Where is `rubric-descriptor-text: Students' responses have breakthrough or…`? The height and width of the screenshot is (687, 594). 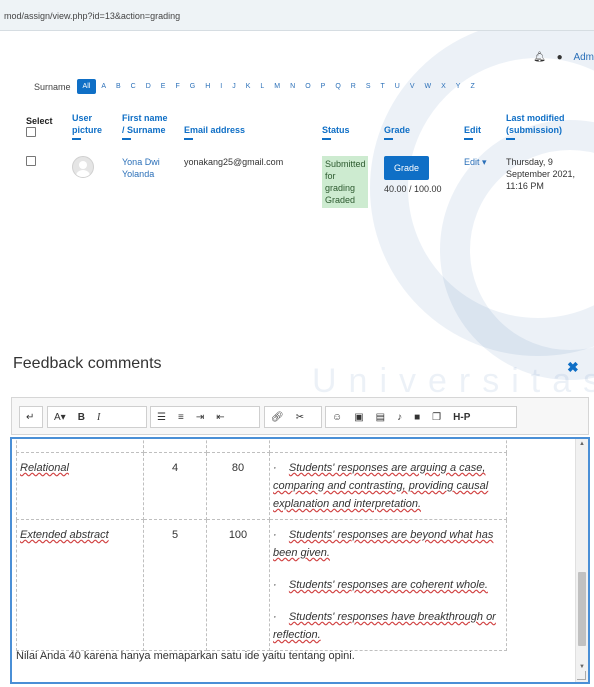
rubric-descriptor-text: Students' responses have breakthrough or… is located at coordinates (384, 626).